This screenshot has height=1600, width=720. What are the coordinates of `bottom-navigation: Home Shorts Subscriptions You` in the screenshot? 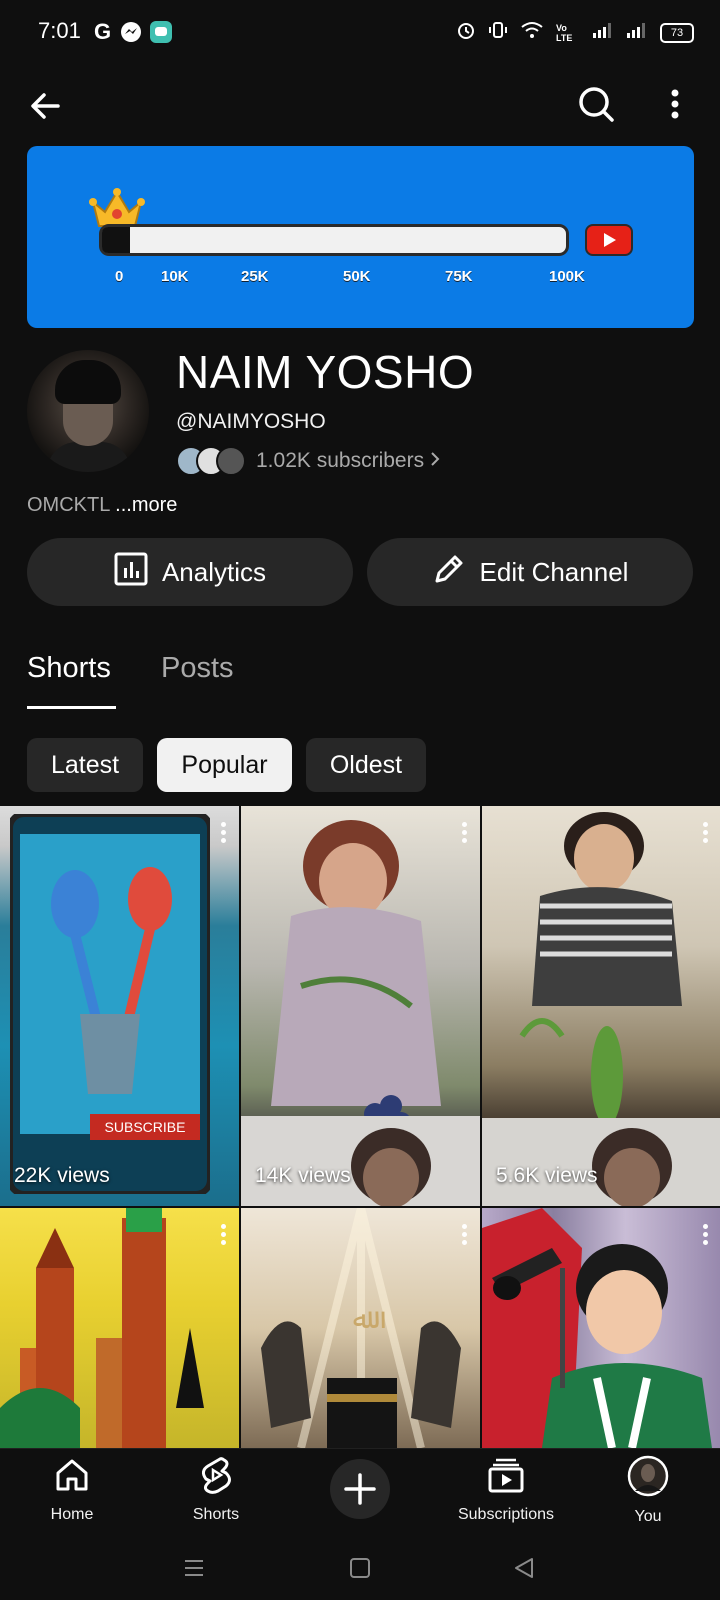 It's located at (360, 1493).